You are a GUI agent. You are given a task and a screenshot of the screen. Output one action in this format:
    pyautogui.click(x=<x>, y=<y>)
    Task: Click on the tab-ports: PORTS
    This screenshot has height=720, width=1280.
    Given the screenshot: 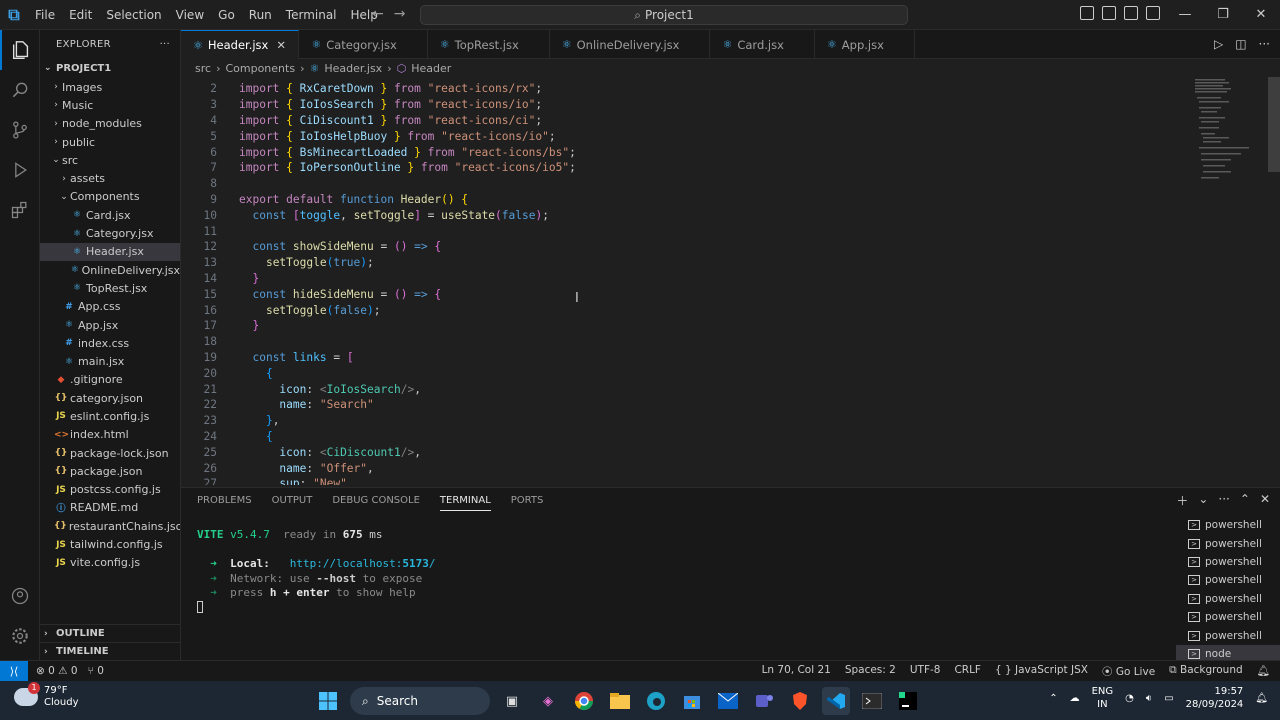 What is the action you would take?
    pyautogui.click(x=527, y=500)
    